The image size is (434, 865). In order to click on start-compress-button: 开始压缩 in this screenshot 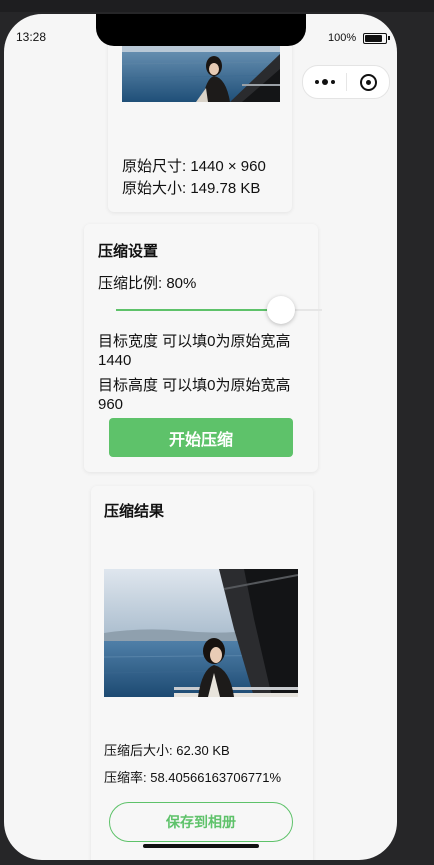, I will do `click(201, 437)`.